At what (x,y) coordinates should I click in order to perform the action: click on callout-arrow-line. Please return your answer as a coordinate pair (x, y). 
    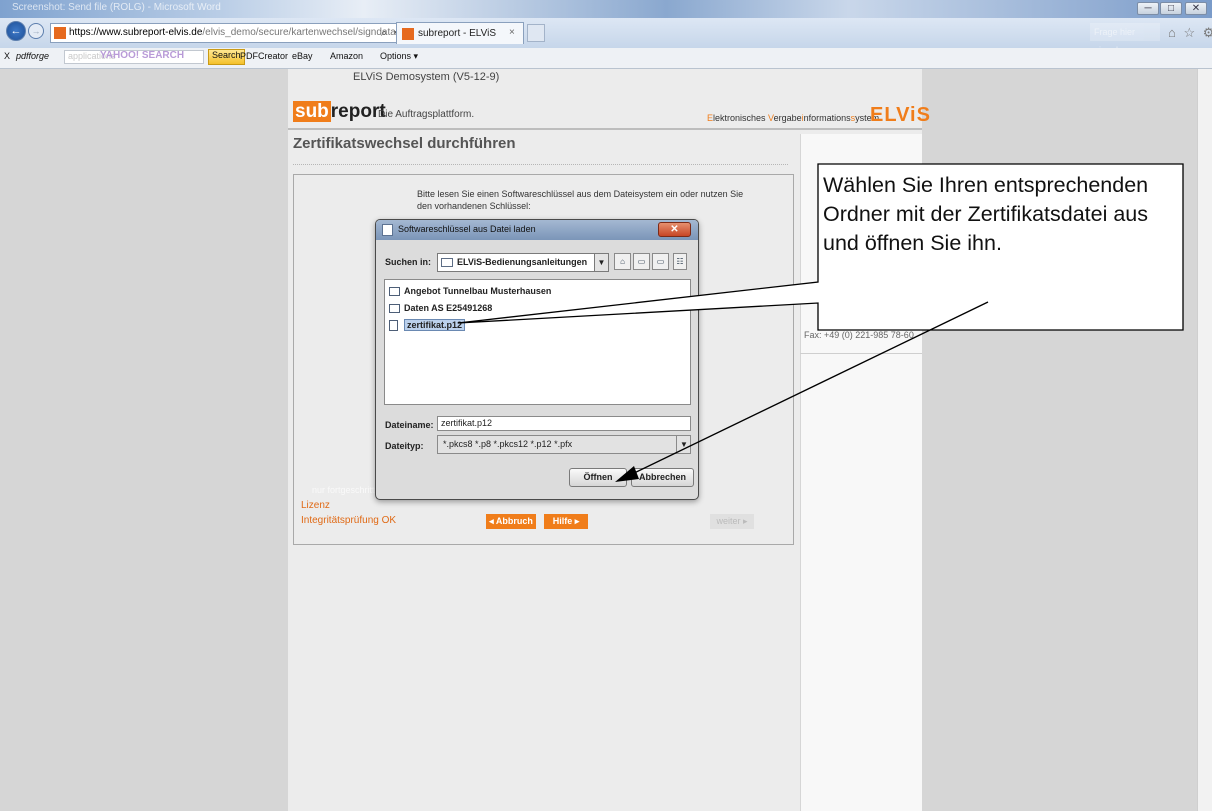
    Looking at the image, I should click on (808, 389).